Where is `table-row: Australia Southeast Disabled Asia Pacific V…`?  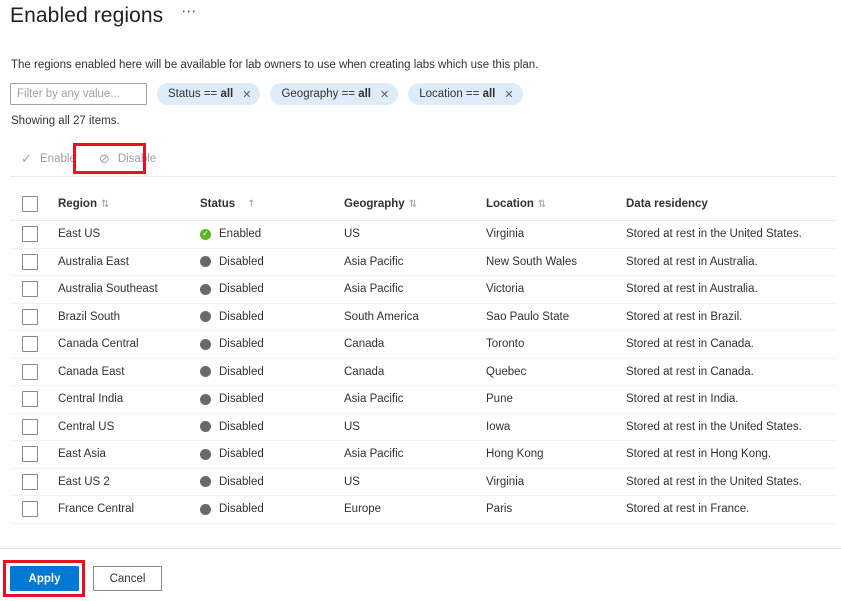 table-row: Australia Southeast Disabled Asia Pacific V… is located at coordinates (423, 290).